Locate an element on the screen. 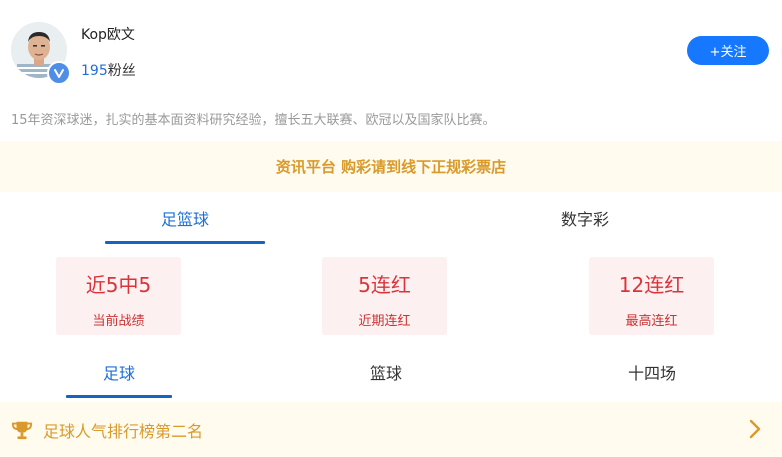  tab-label: 足篮球 is located at coordinates (184, 219).